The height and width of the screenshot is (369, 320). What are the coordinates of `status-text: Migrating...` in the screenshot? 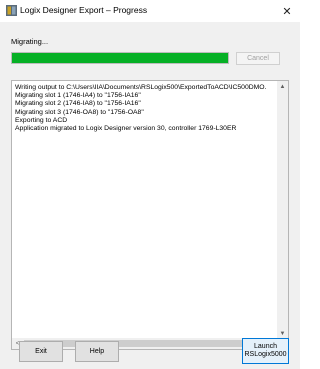 It's located at (30, 41).